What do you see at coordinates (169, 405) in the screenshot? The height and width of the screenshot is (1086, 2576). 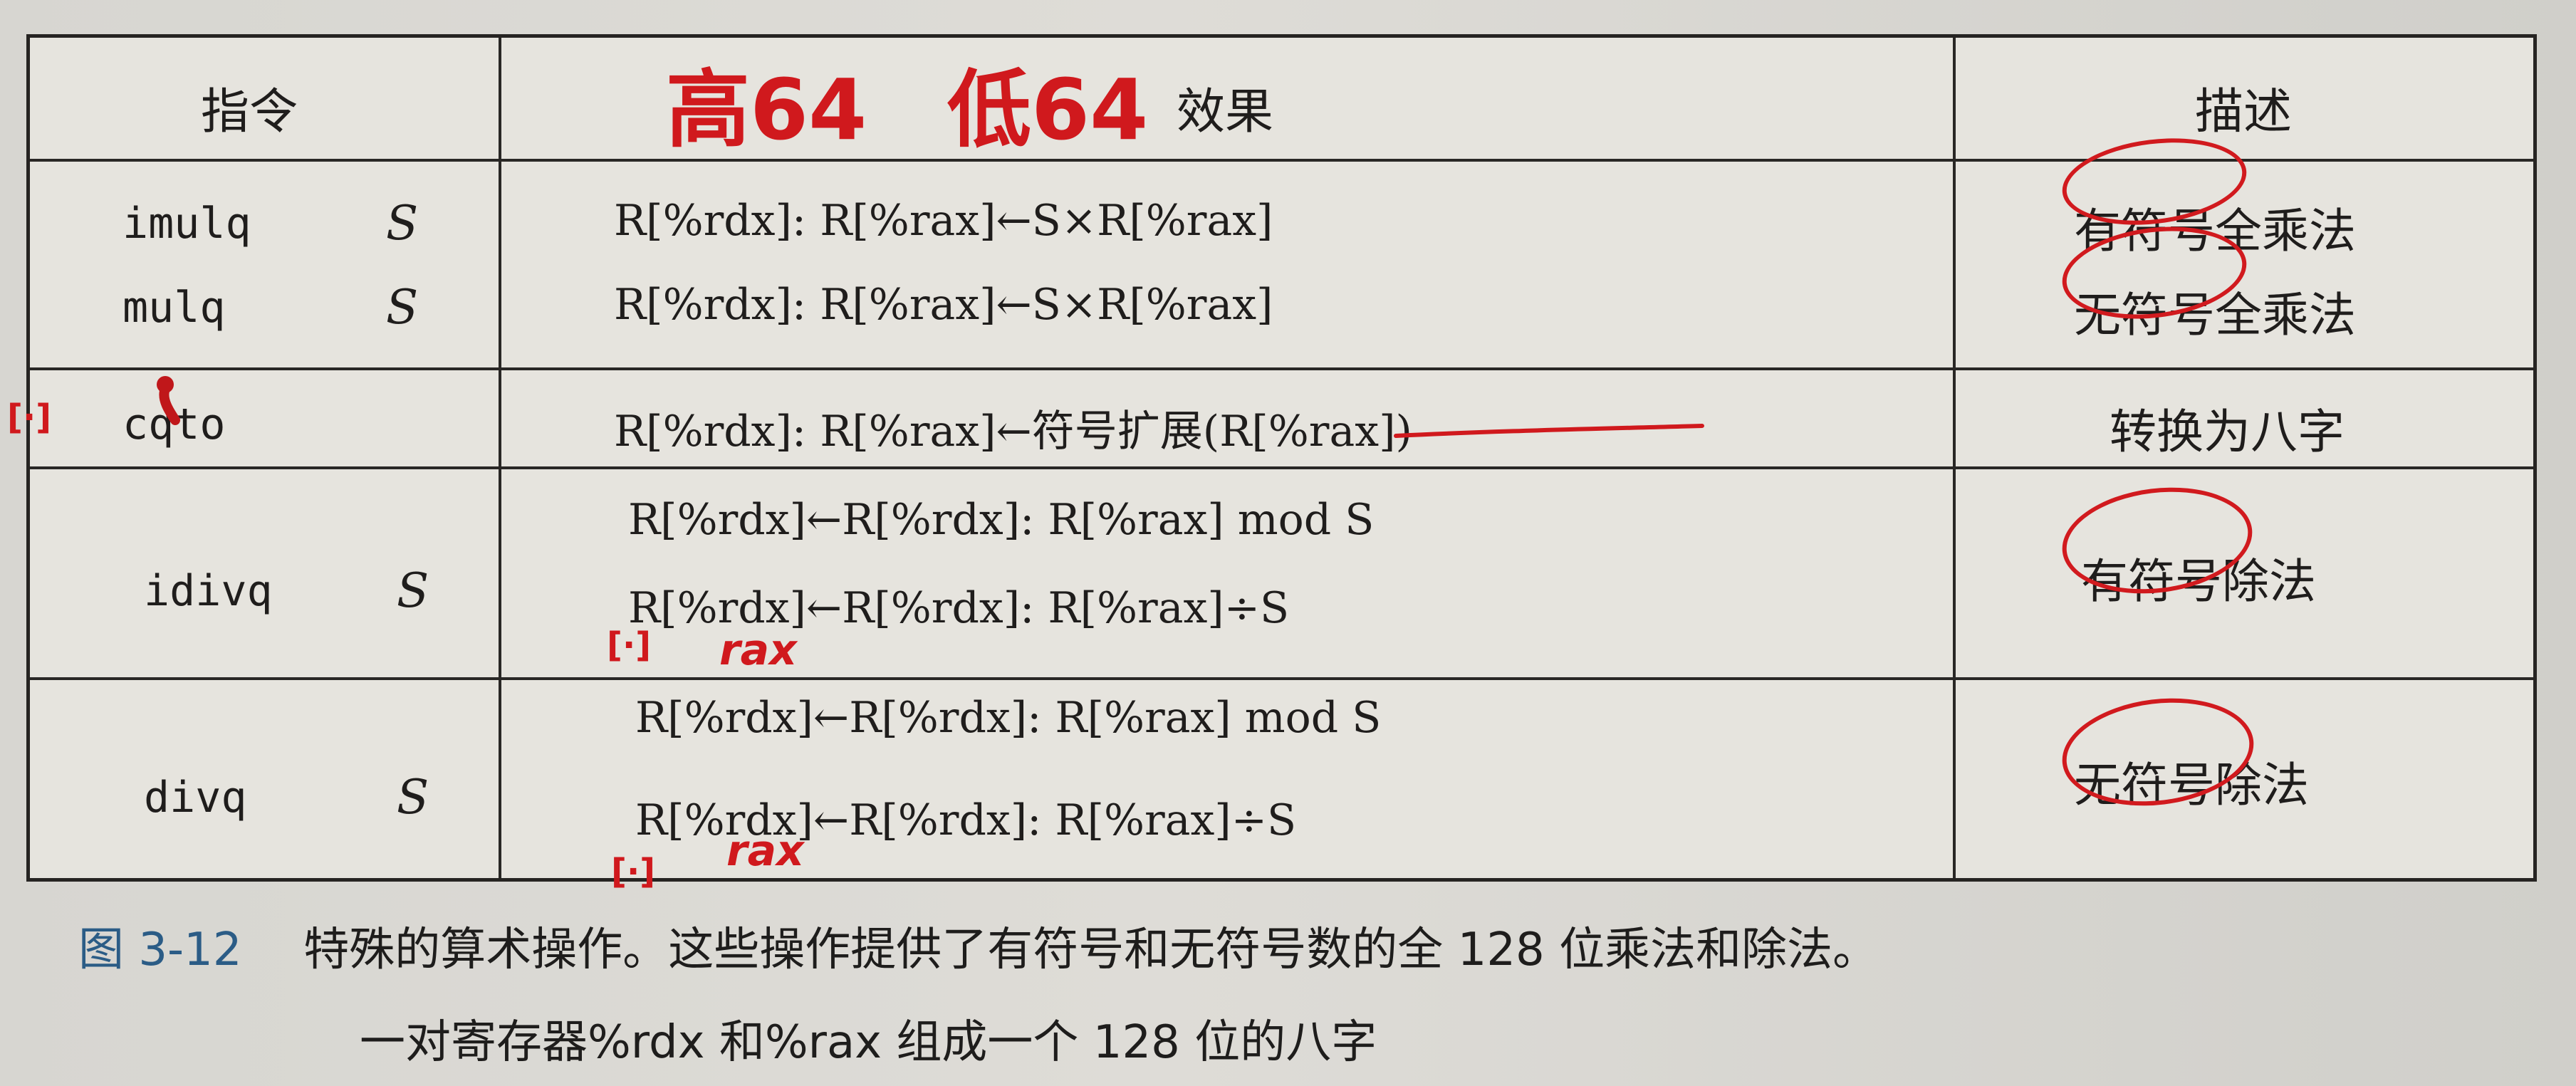 I see `ink-mark-cqto` at bounding box center [169, 405].